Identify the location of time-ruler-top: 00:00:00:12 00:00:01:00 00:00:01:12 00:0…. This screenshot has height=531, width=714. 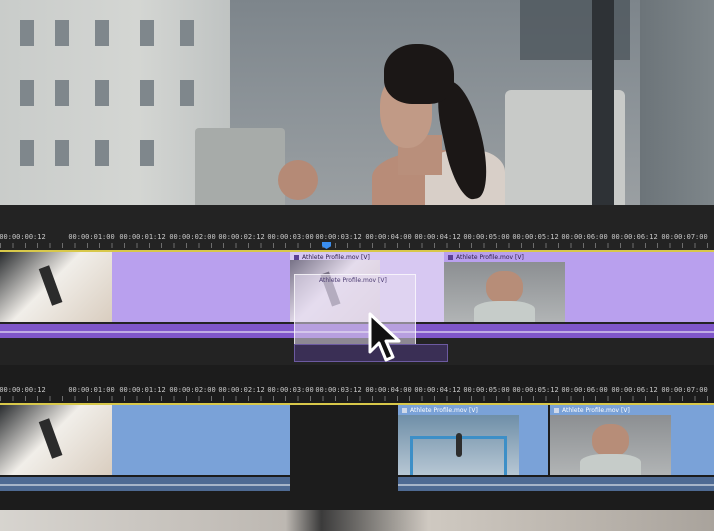
(357, 242).